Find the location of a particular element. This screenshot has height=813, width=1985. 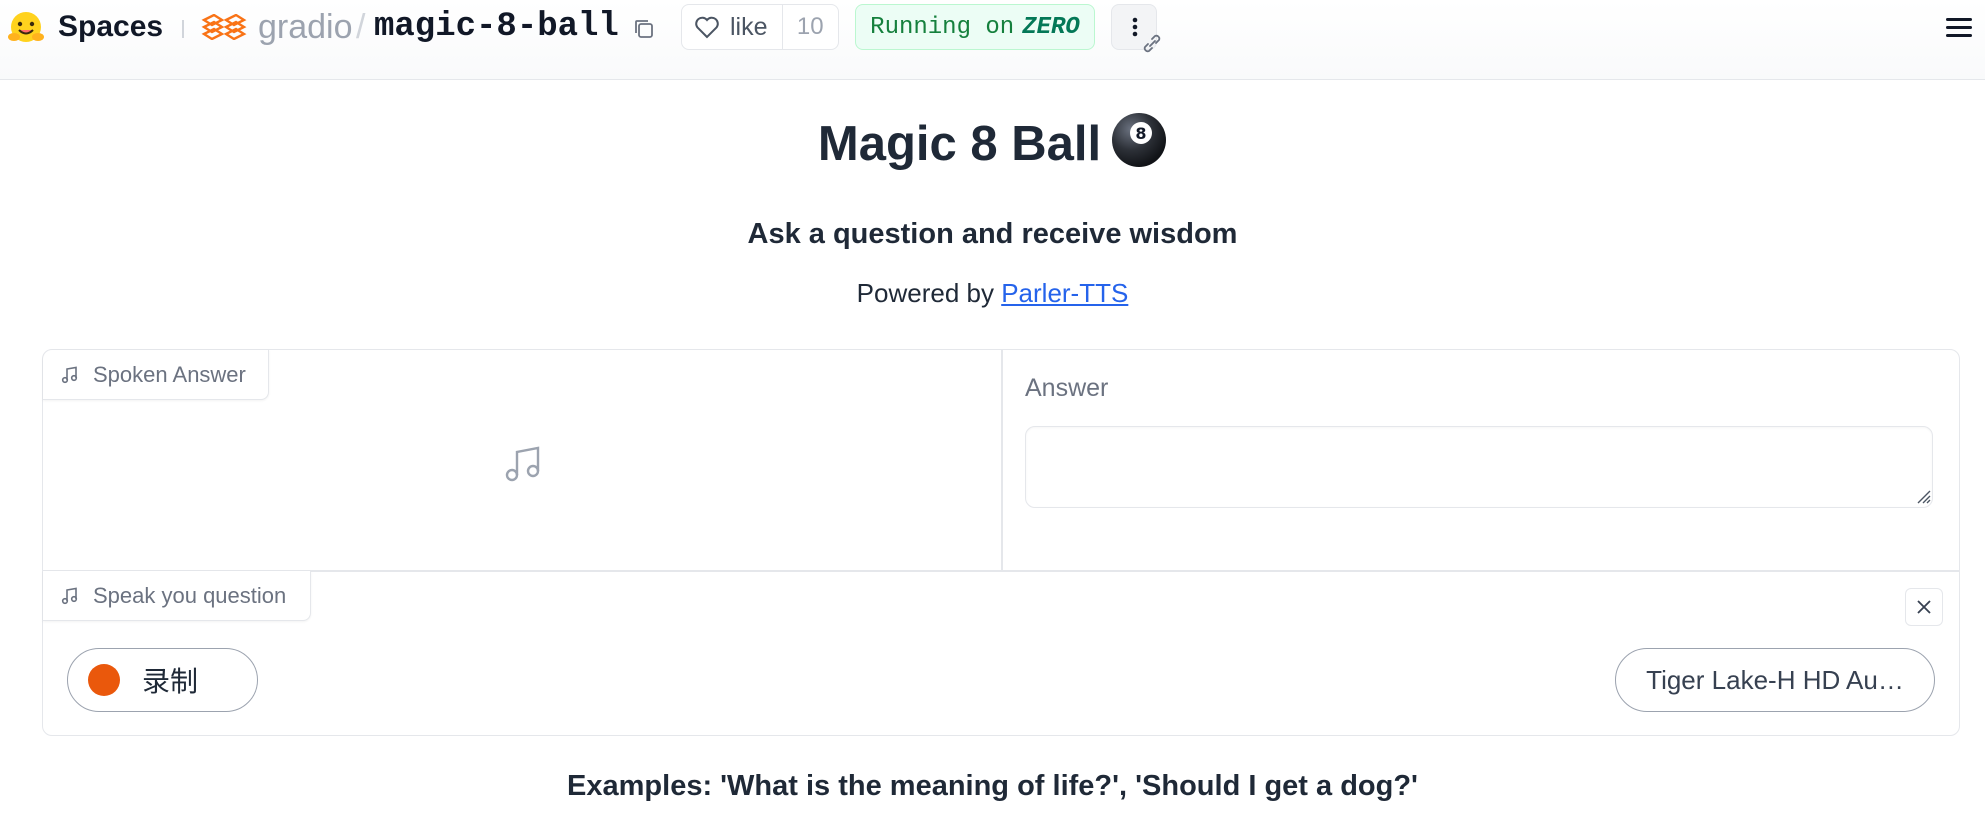

copy-icon is located at coordinates (644, 28).